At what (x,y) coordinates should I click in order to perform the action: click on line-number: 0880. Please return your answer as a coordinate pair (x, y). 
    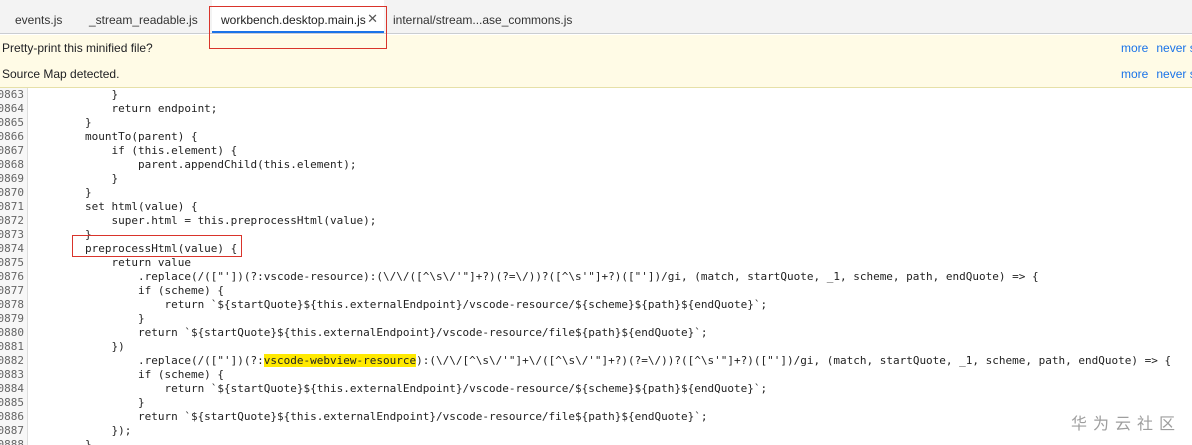
    Looking at the image, I should click on (12, 333).